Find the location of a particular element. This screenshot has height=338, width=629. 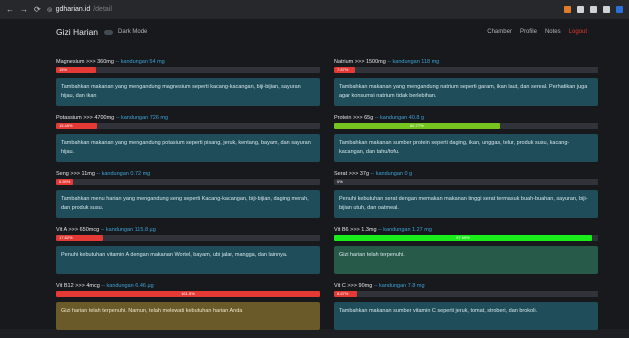

progress-bar: 7.87% is located at coordinates (466, 70).